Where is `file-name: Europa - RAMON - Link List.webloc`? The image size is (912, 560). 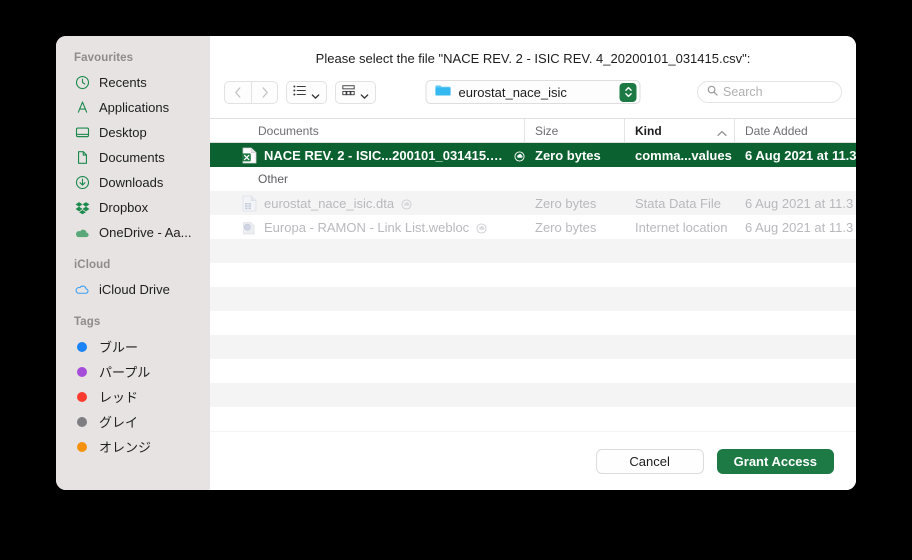
file-name: Europa - RAMON - Link List.webloc is located at coordinates (367, 227).